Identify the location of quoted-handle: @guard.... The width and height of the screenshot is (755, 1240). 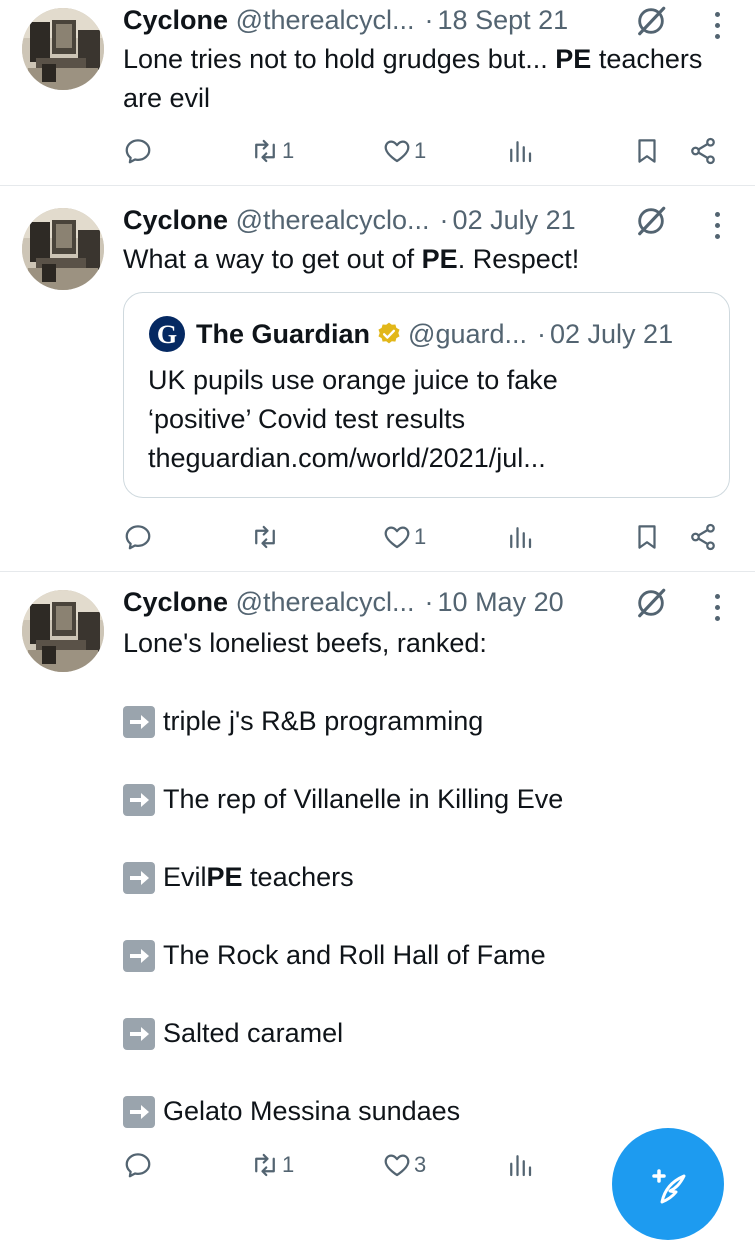
(467, 334).